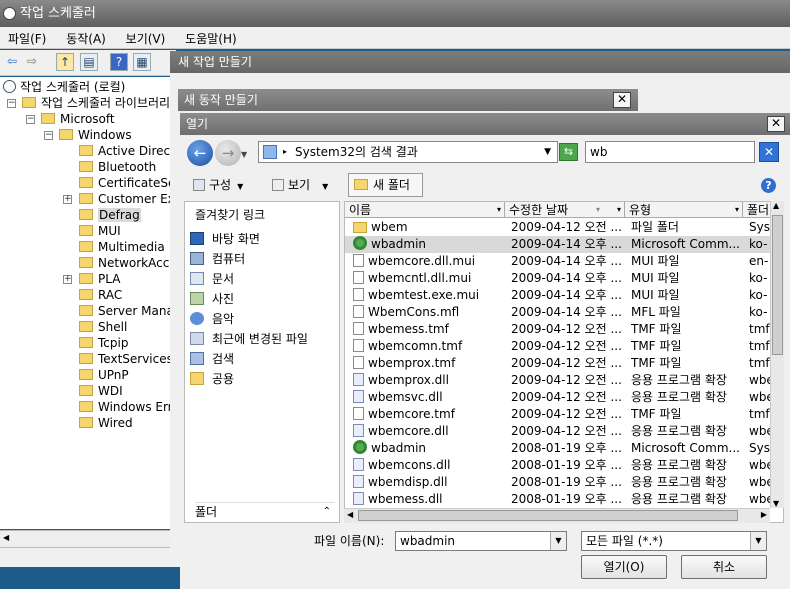 The width and height of the screenshot is (790, 589). Describe the element at coordinates (547, 152) in the screenshot. I see `address-dropdown-icon: ▼` at that location.